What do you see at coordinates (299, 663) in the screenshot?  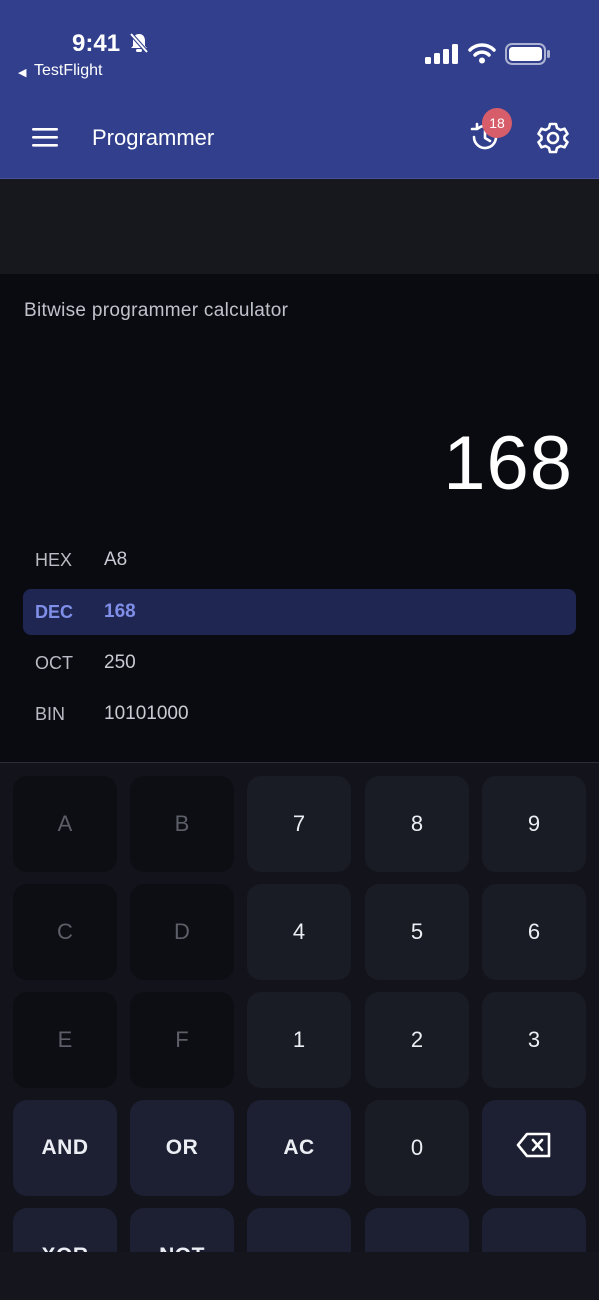 I see `base-row-oct: OCT 250` at bounding box center [299, 663].